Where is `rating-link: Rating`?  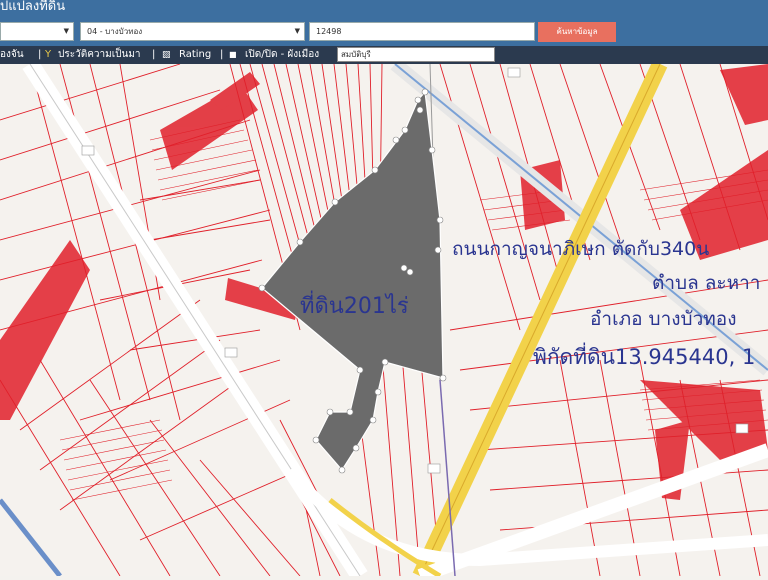
rating-link: Rating is located at coordinates (195, 55).